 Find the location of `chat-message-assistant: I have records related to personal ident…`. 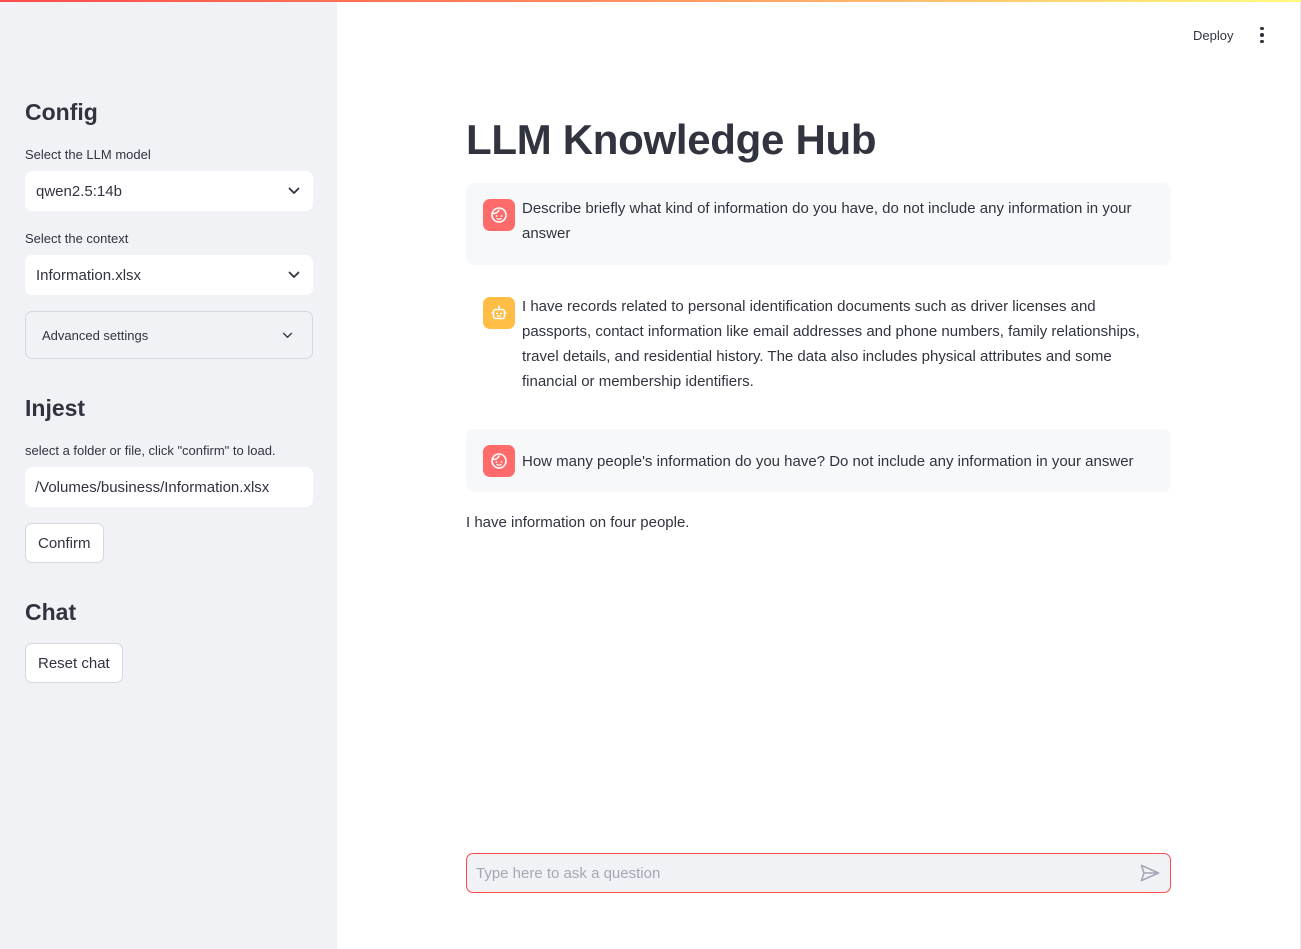

chat-message-assistant: I have records related to personal ident… is located at coordinates (818, 346).